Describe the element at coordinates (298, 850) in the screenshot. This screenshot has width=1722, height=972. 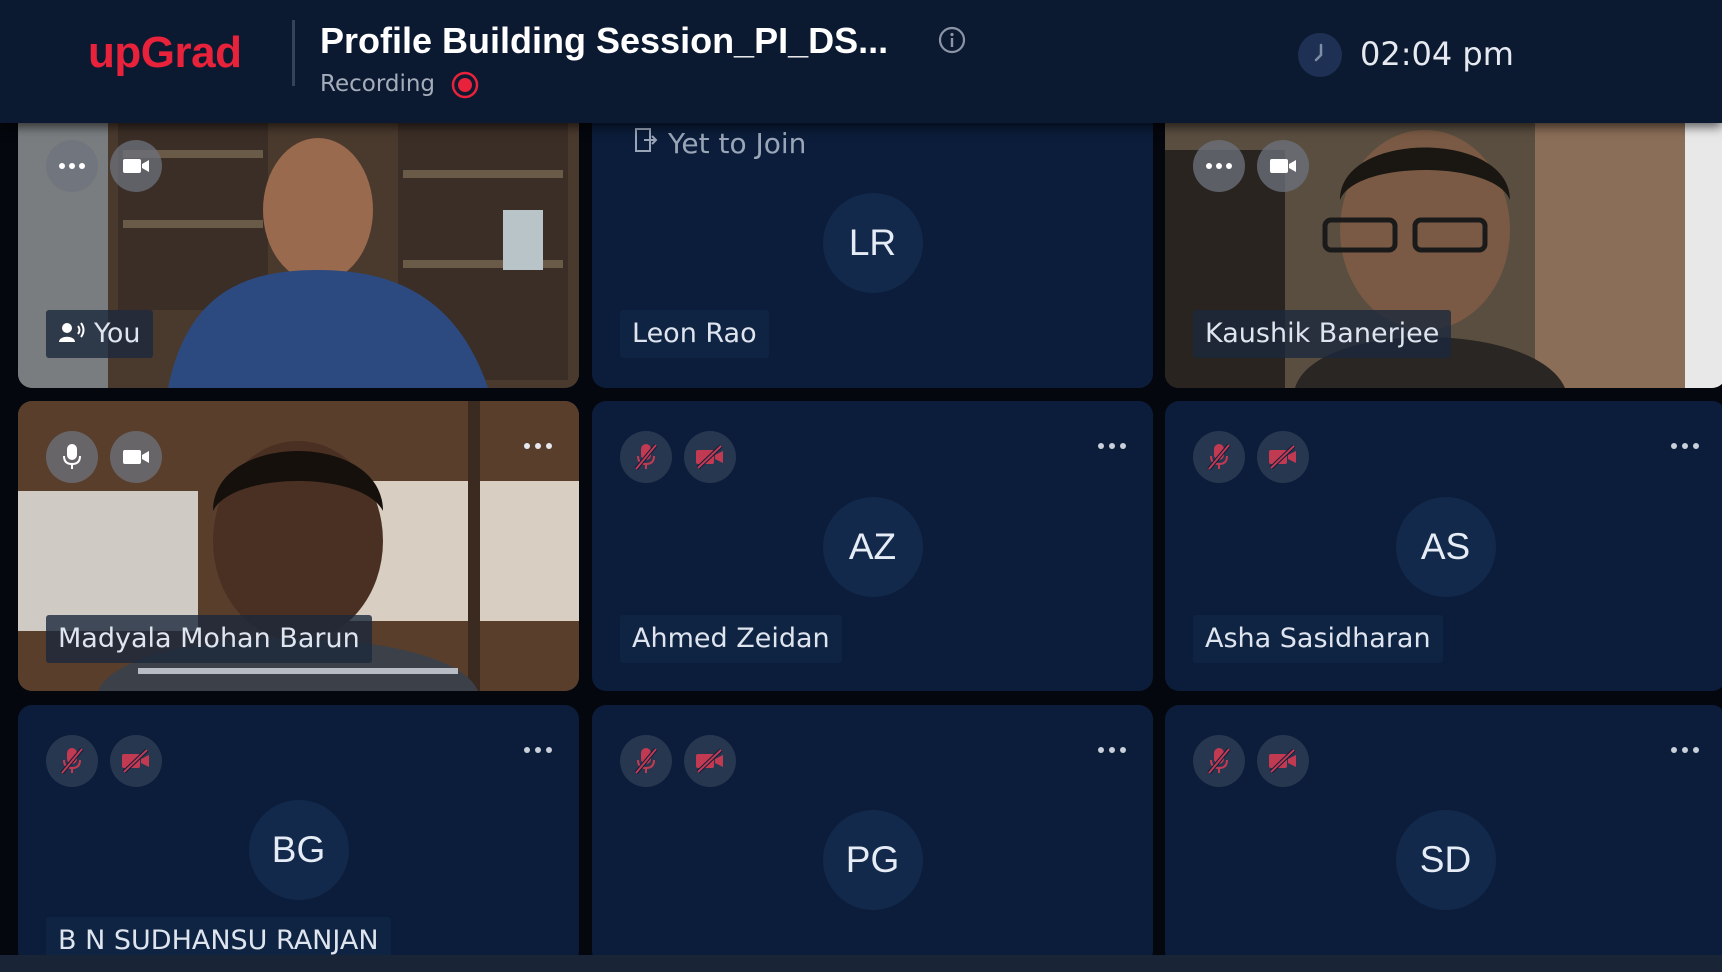
I see `avatar: BG` at that location.